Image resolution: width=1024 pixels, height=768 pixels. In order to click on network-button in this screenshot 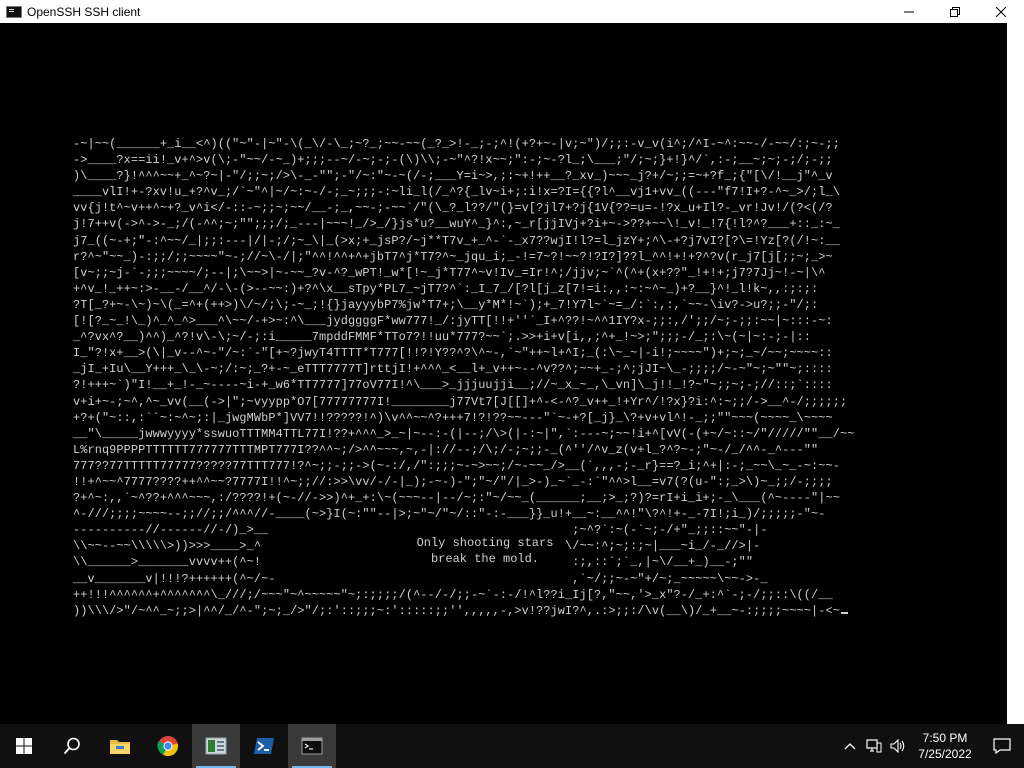, I will do `click(874, 746)`.